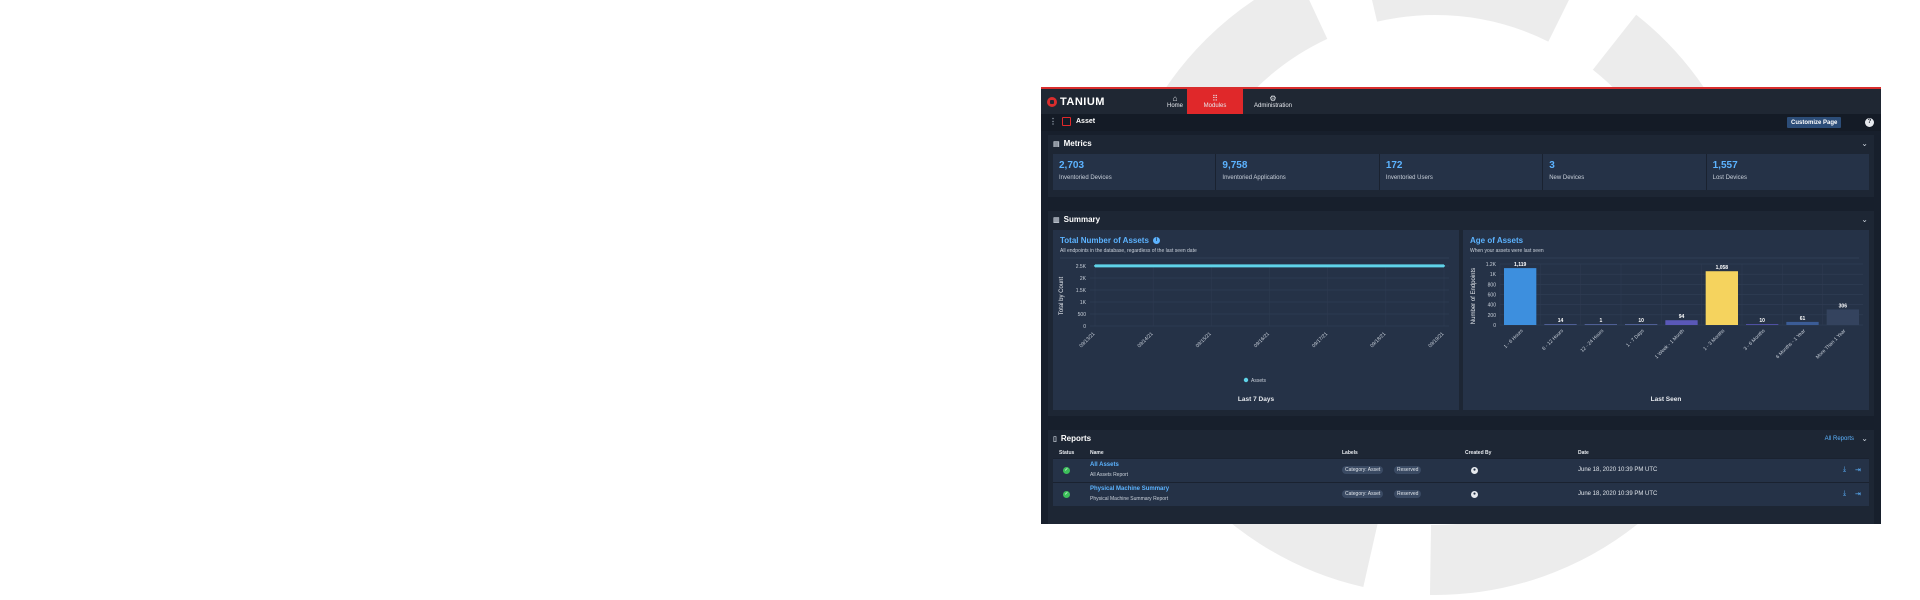  What do you see at coordinates (1259, 381) in the screenshot?
I see `legend-label: Assets` at bounding box center [1259, 381].